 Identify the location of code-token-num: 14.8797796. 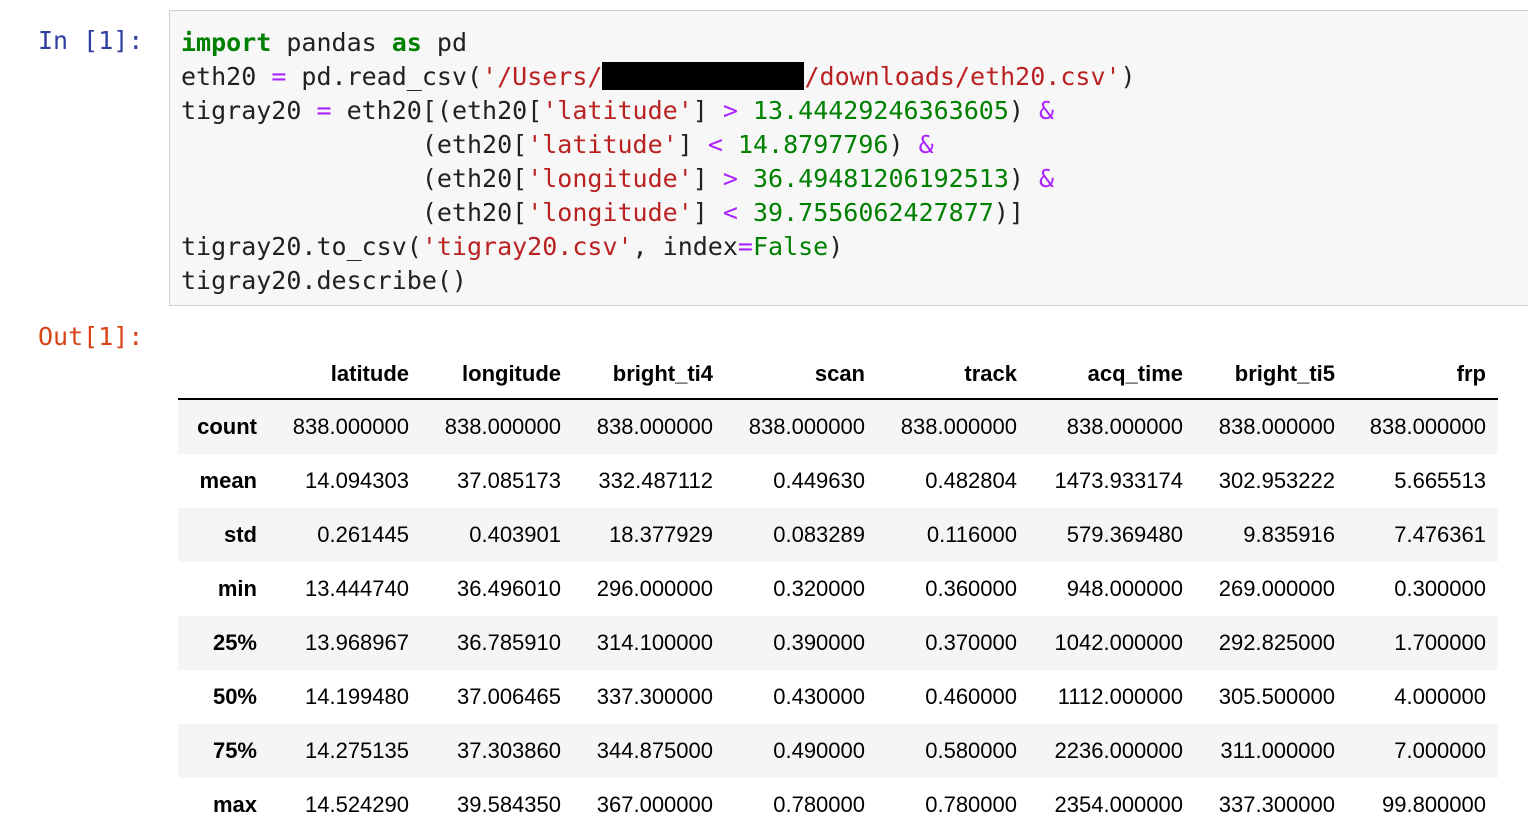
(813, 144).